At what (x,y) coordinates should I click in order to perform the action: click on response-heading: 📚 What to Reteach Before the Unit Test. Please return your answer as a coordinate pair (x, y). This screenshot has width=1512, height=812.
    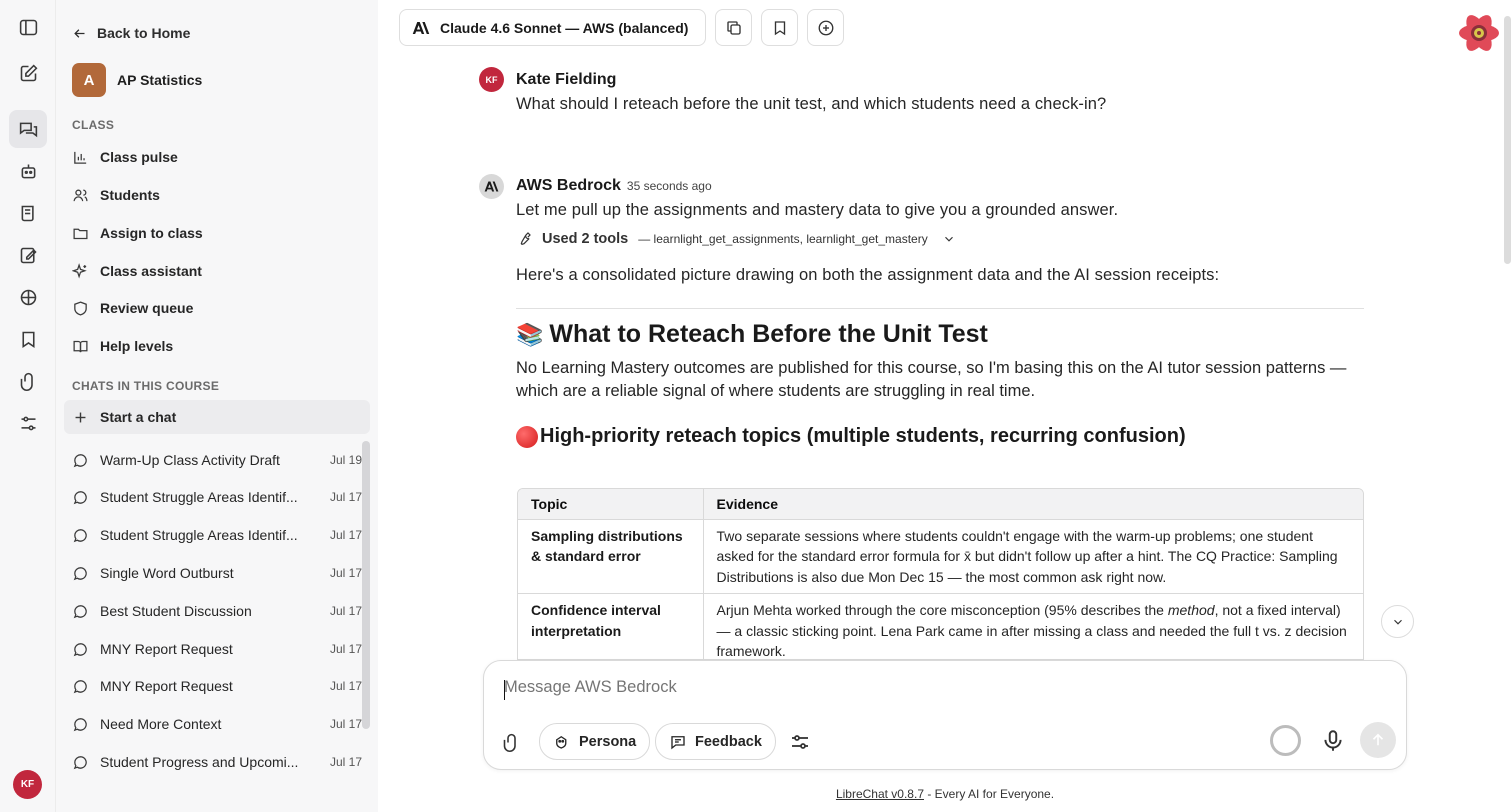
    Looking at the image, I should click on (752, 334).